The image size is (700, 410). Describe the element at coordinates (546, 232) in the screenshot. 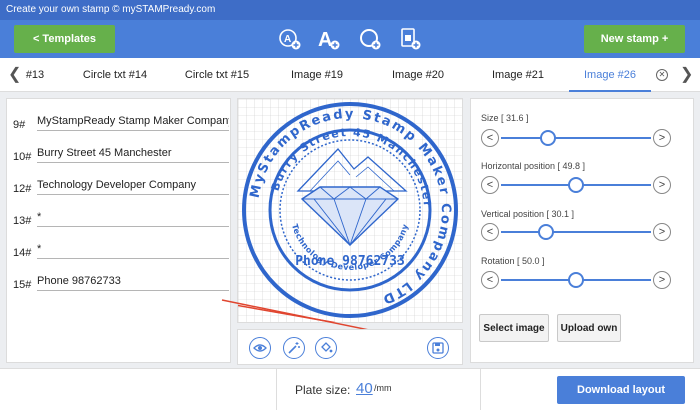

I see `vpos-knob` at that location.